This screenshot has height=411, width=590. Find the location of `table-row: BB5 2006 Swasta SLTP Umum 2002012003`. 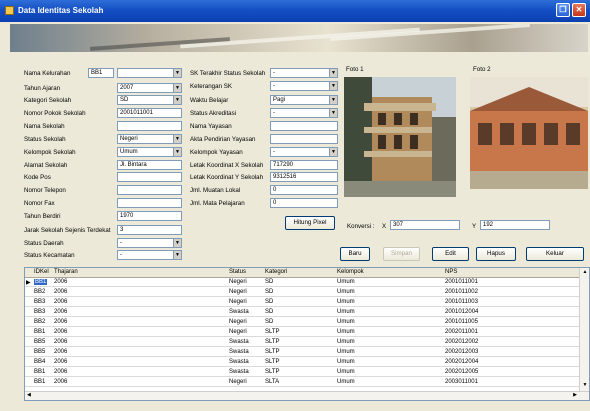

table-row: BB5 2006 Swasta SLTP Umum 2002012003 is located at coordinates (307, 352).